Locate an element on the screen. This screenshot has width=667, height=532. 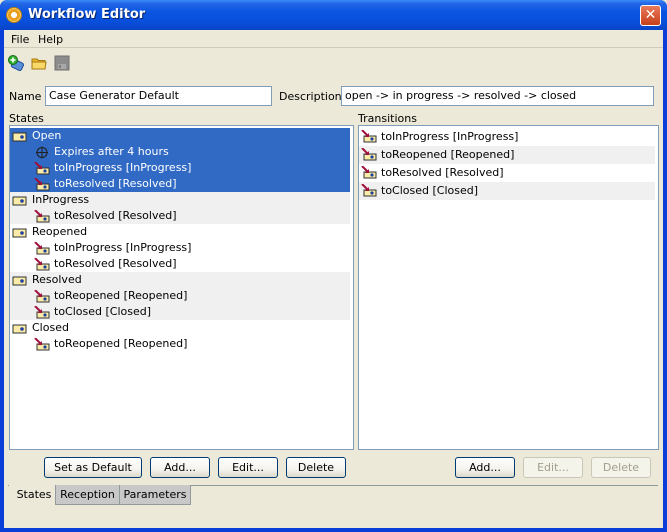
title-bar: Workflow Editor ✕ is located at coordinates (333, 15).